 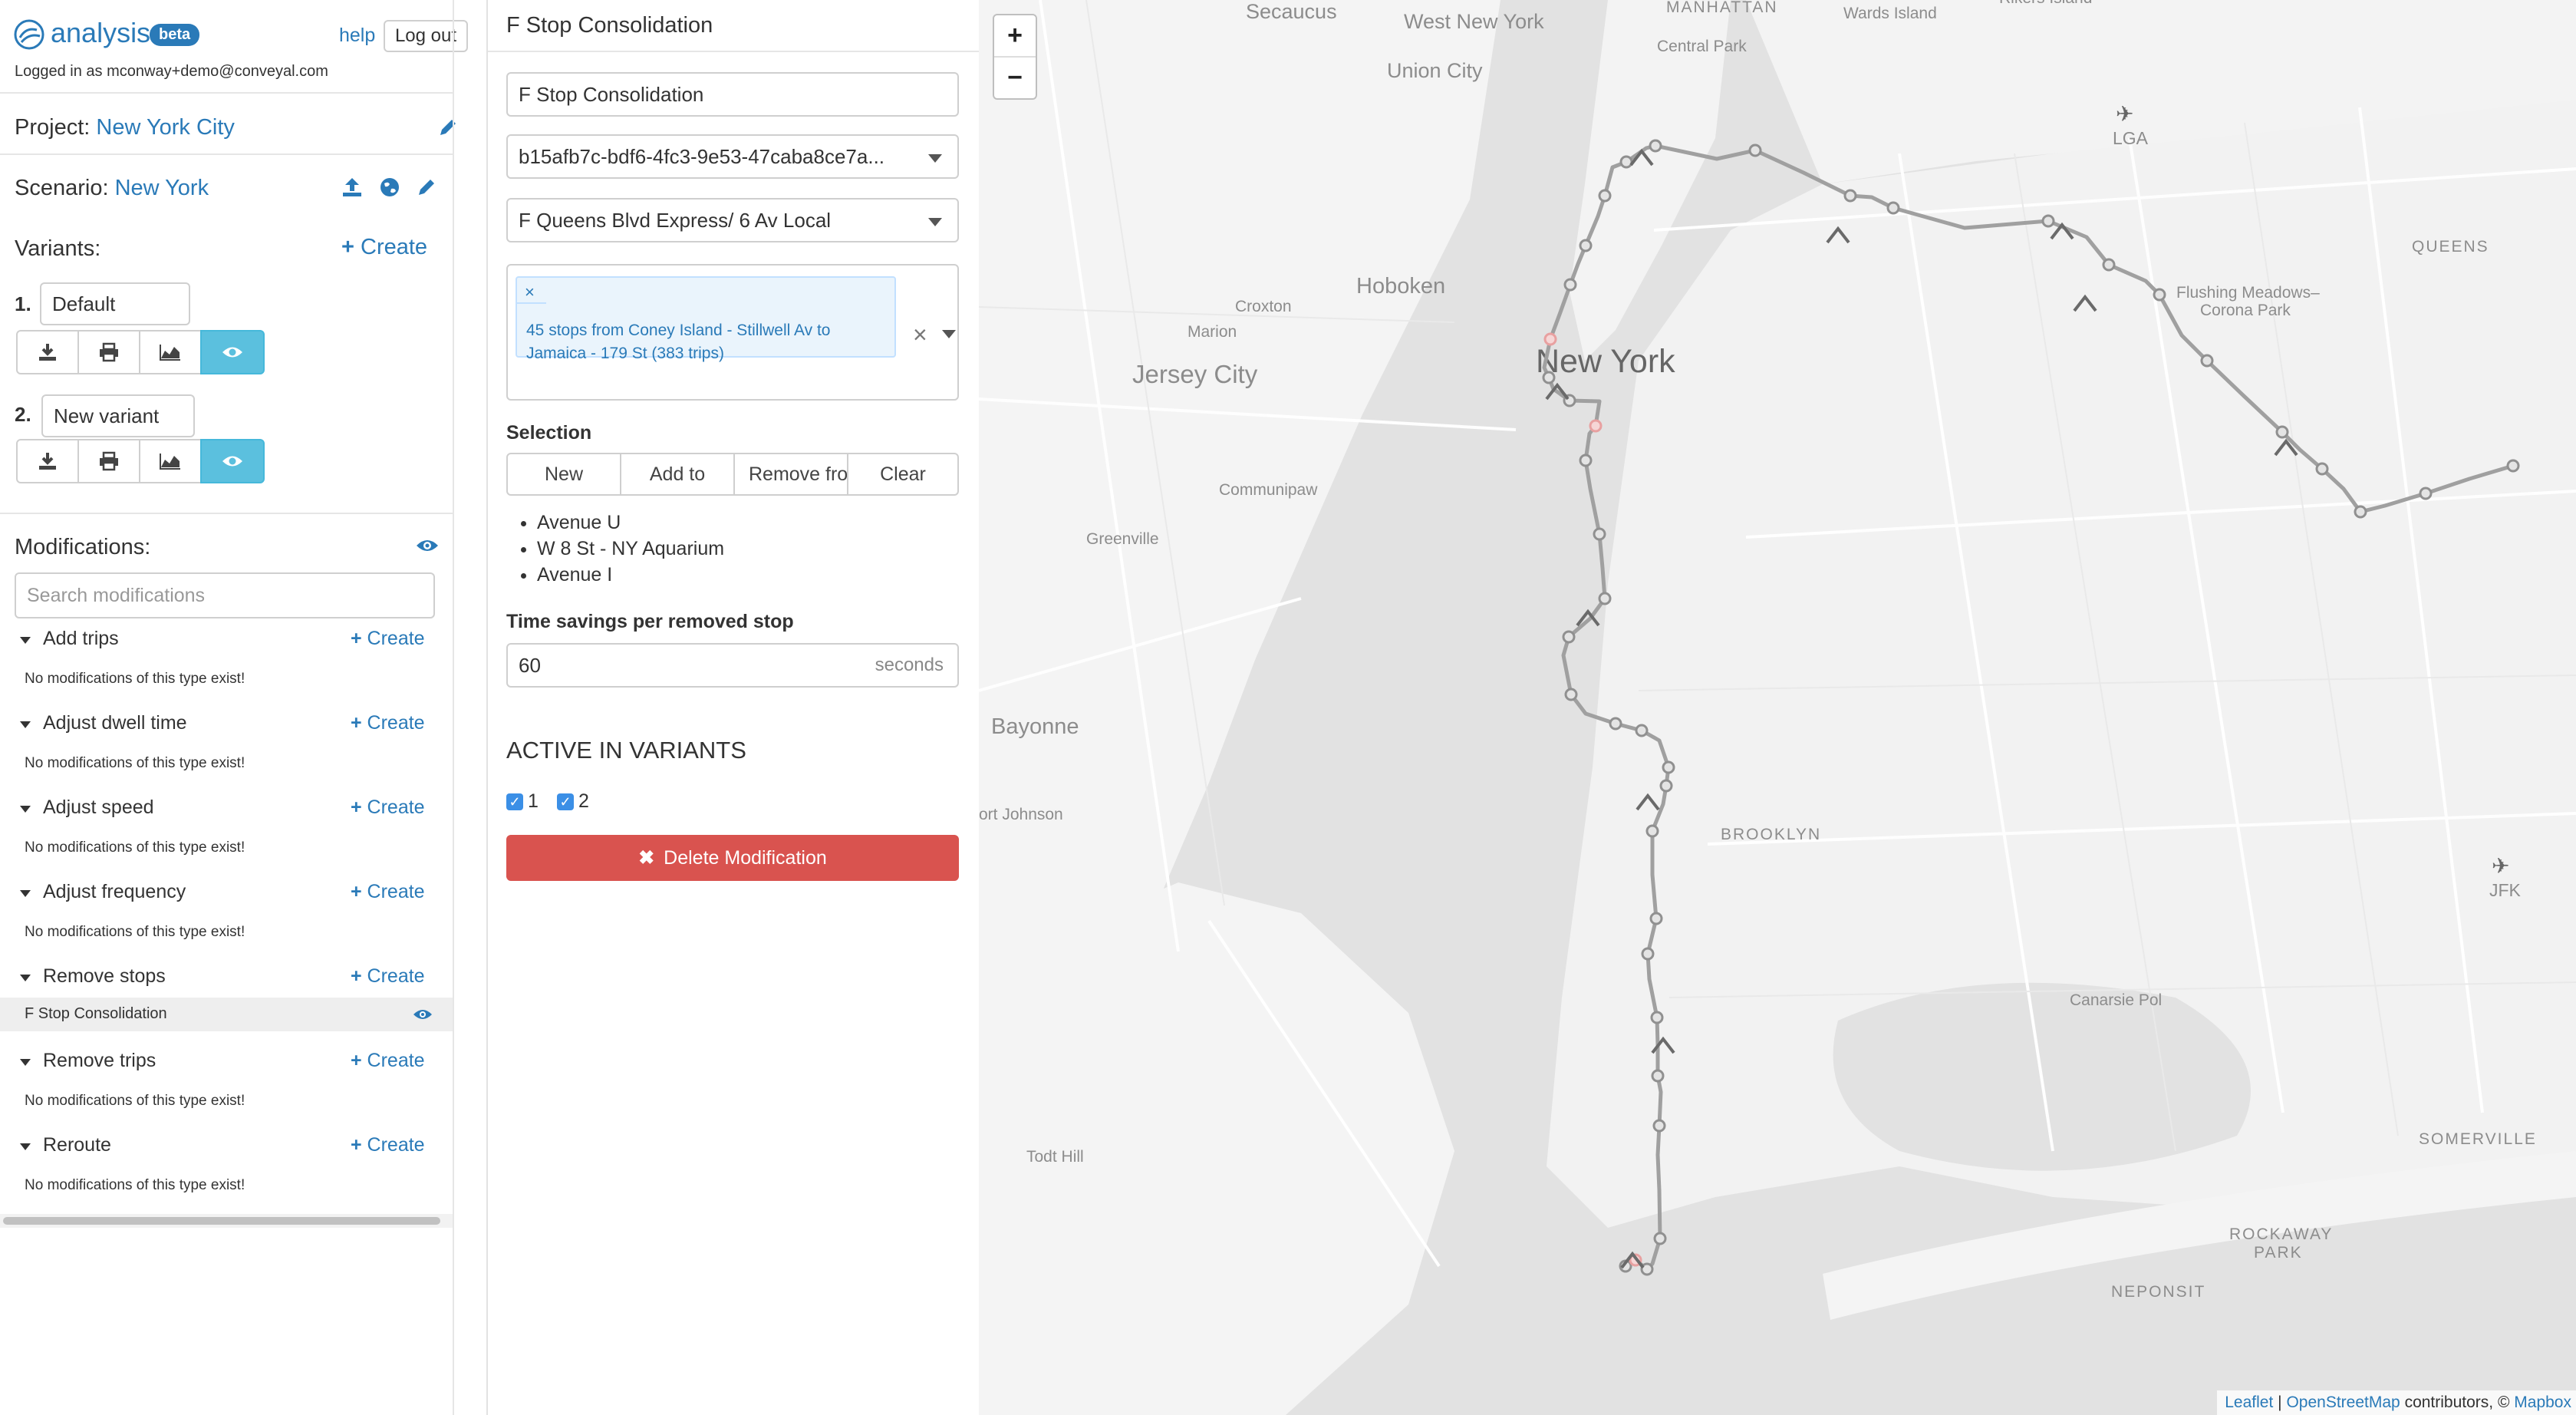 I want to click on modification-name-input: F Stop Consolidation, so click(x=732, y=94).